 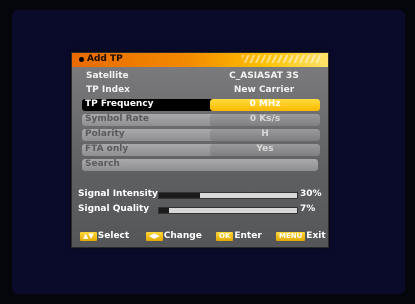 What do you see at coordinates (291, 236) in the screenshot?
I see `menu-key-icon: MENU` at bounding box center [291, 236].